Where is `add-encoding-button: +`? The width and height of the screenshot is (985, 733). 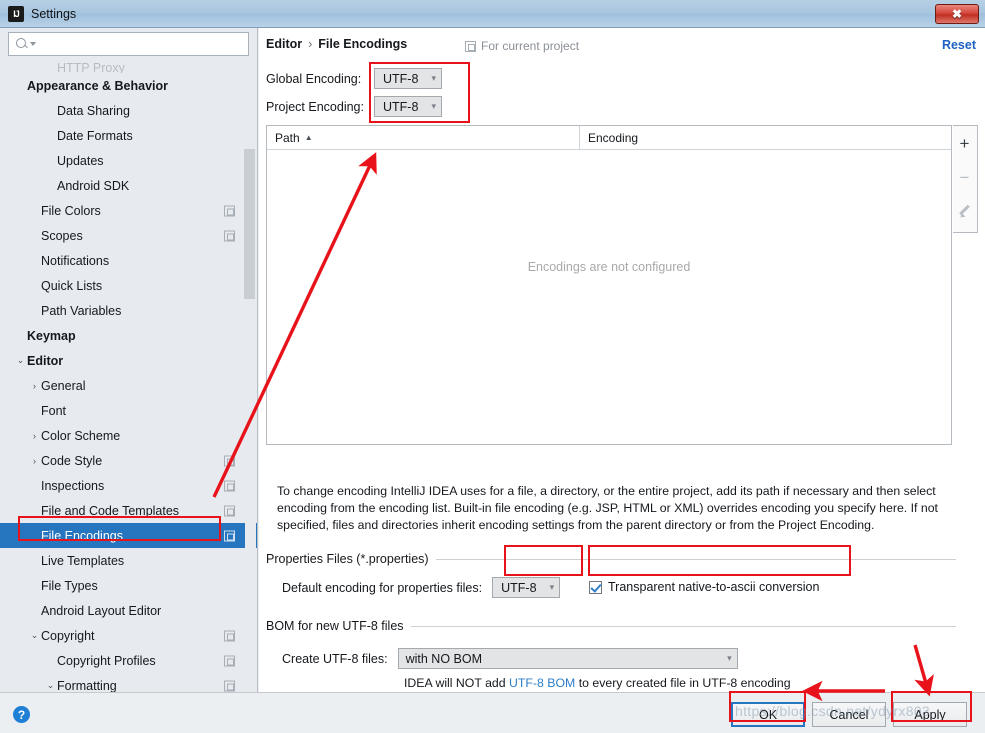 add-encoding-button: + is located at coordinates (964, 143).